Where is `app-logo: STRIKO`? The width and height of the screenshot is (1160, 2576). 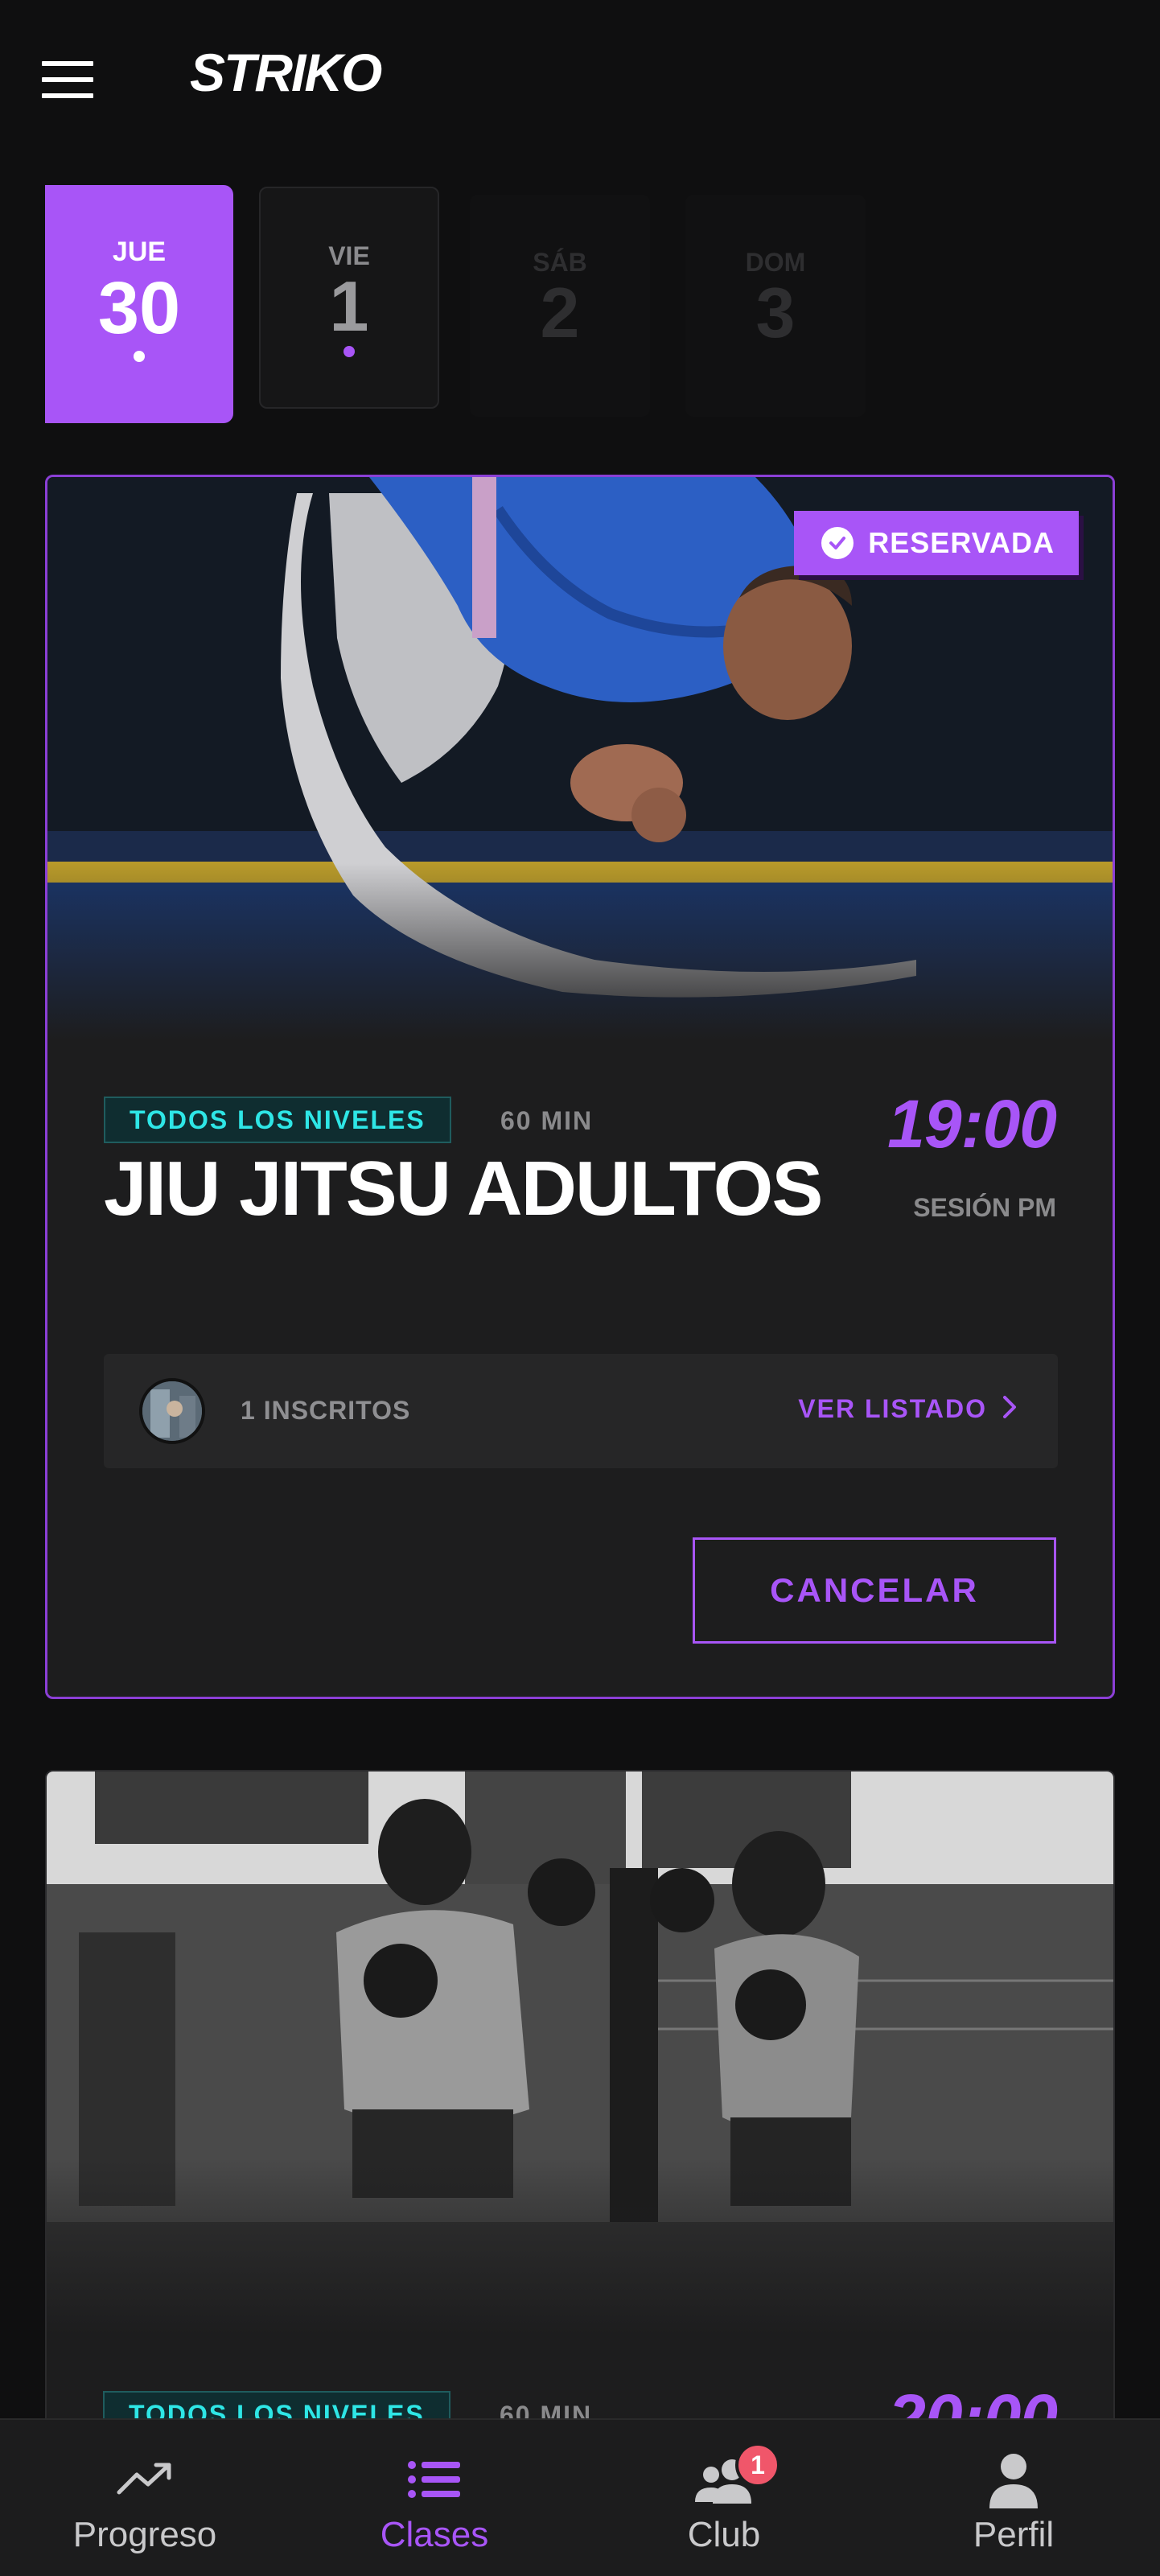 app-logo: STRIKO is located at coordinates (286, 72).